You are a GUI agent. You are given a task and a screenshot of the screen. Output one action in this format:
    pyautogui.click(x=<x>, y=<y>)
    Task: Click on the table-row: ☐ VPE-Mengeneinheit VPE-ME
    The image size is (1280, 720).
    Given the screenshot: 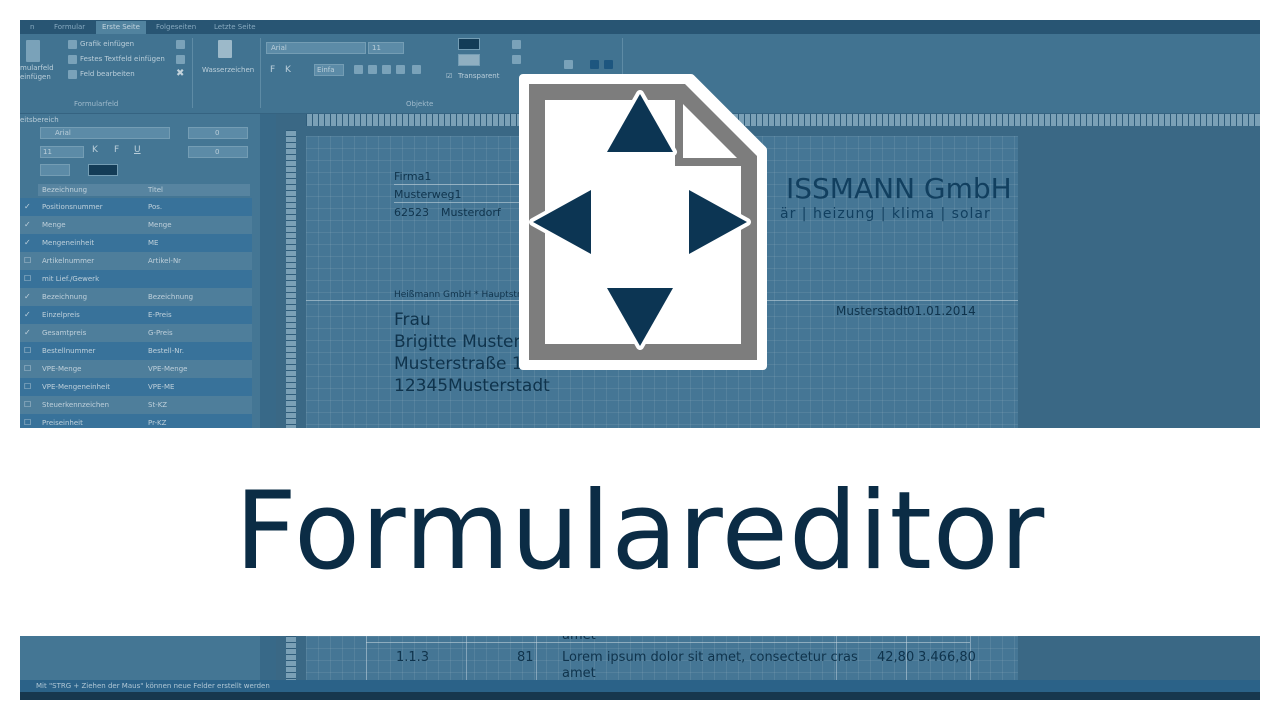 What is the action you would take?
    pyautogui.click(x=136, y=387)
    